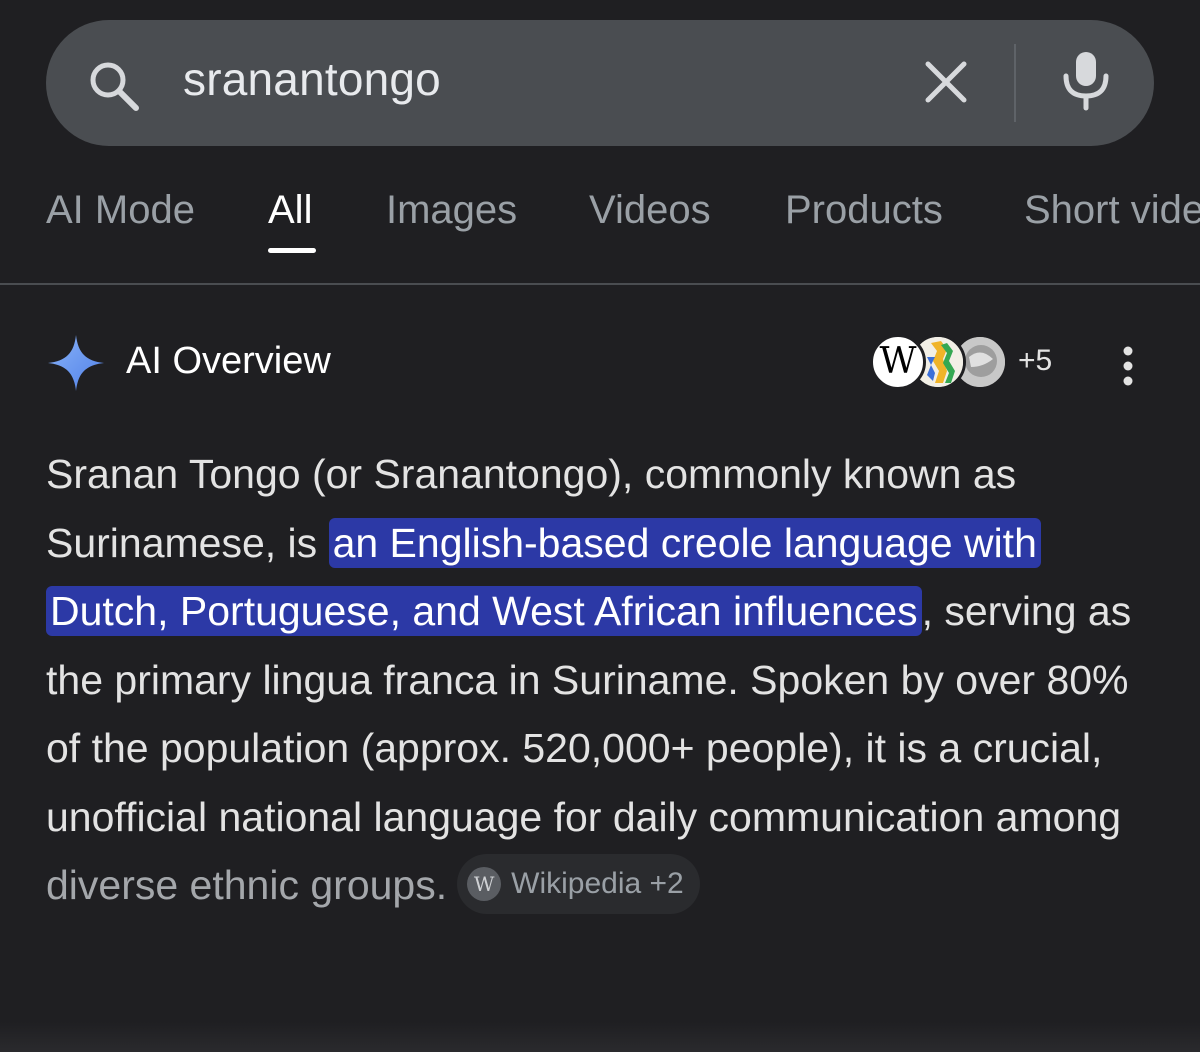 Image resolution: width=1200 pixels, height=1052 pixels. I want to click on more-vertical-icon, so click(1128, 366).